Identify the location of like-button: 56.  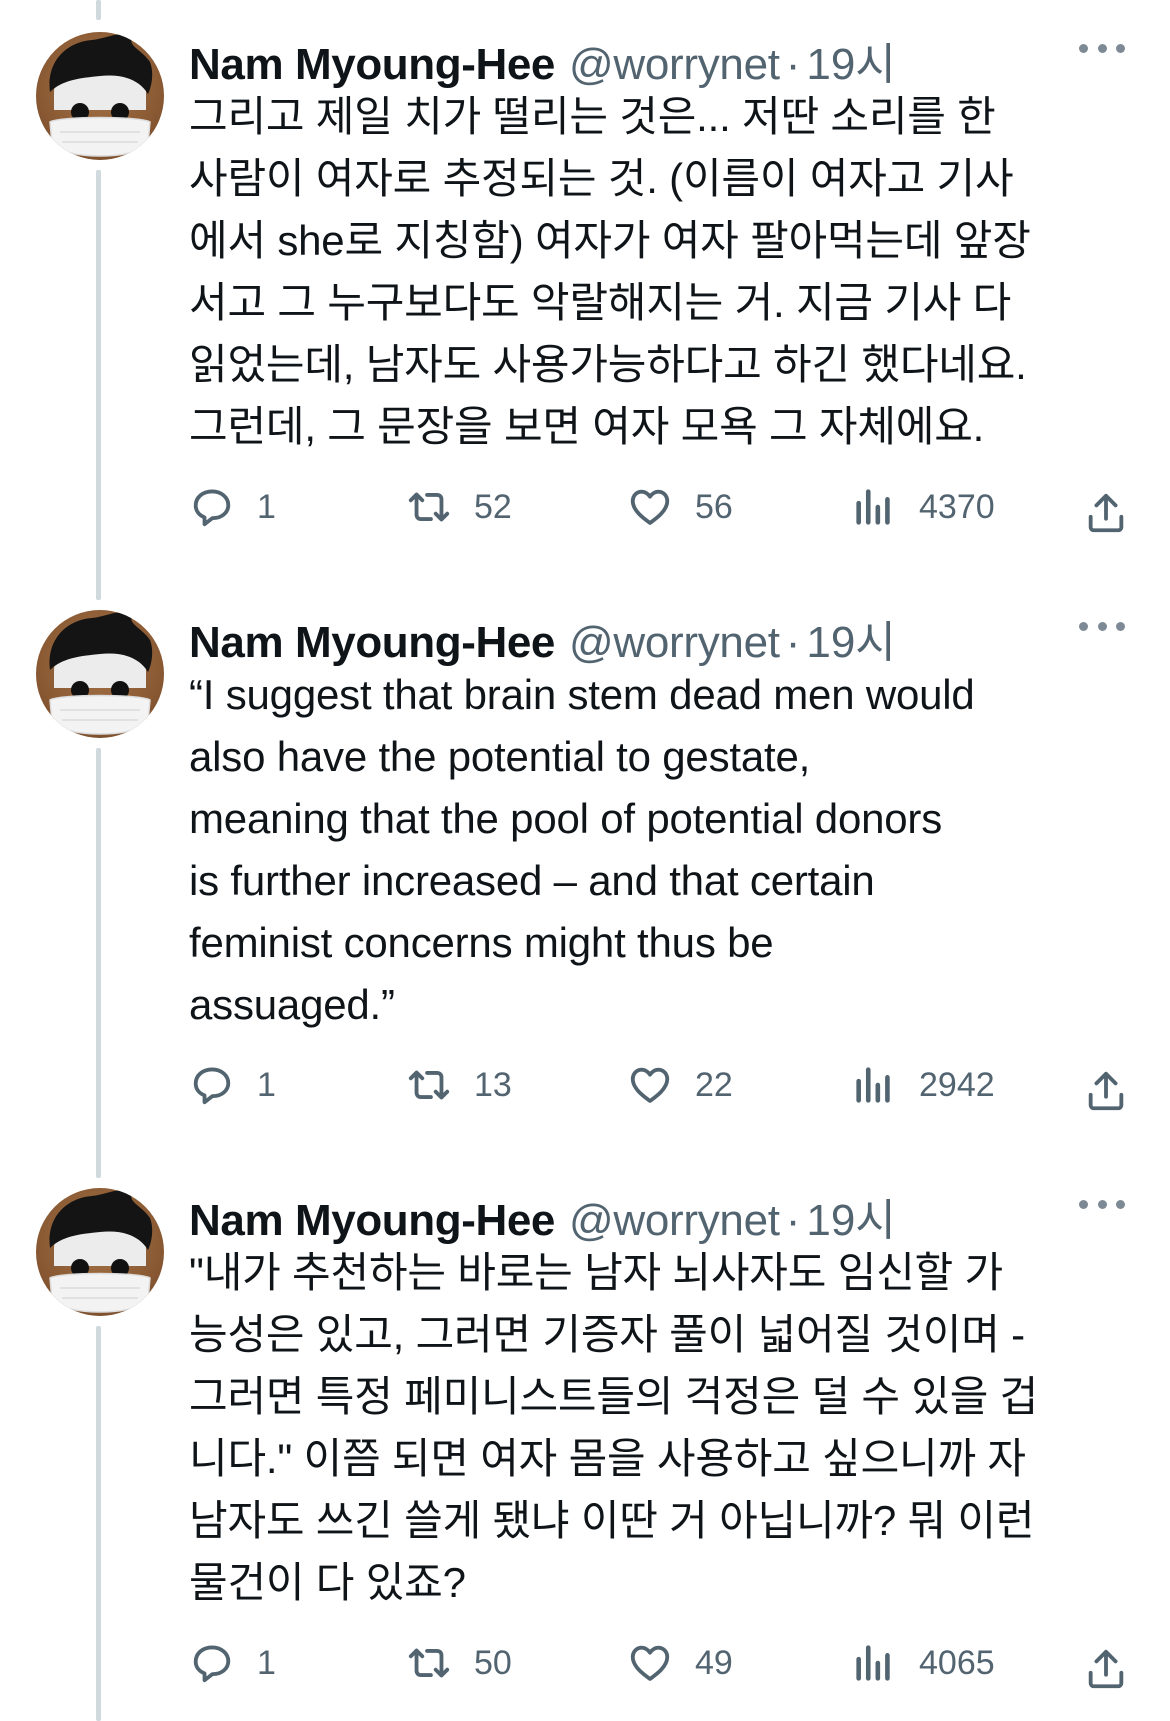
(680, 507).